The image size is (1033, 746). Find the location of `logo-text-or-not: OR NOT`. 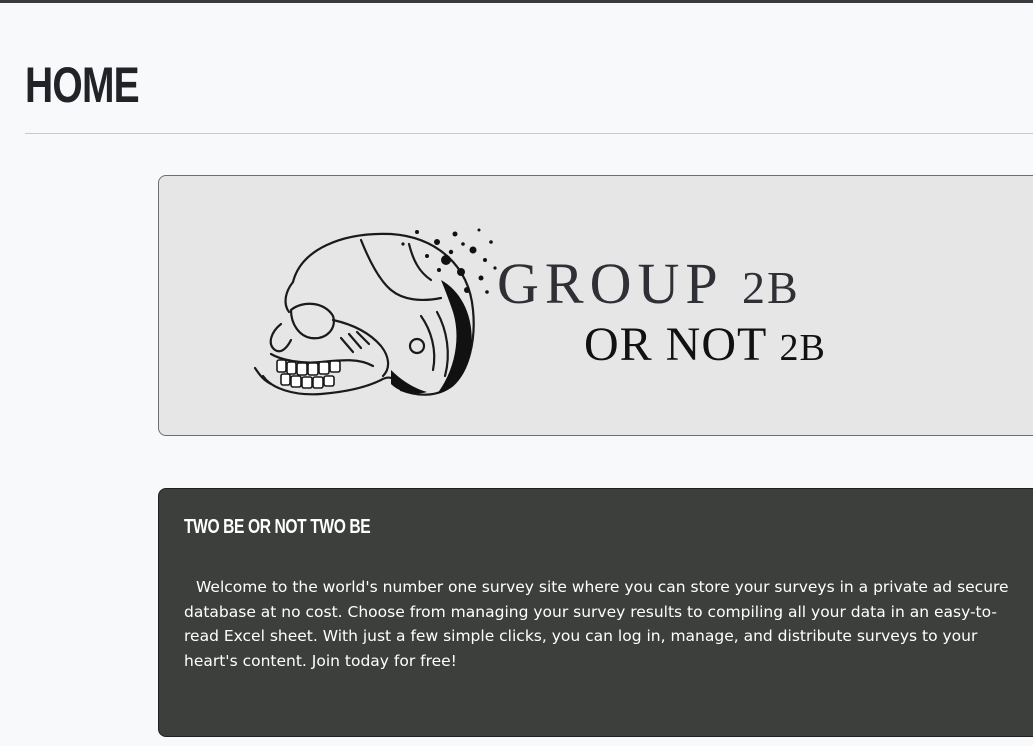

logo-text-or-not: OR NOT is located at coordinates (682, 344).